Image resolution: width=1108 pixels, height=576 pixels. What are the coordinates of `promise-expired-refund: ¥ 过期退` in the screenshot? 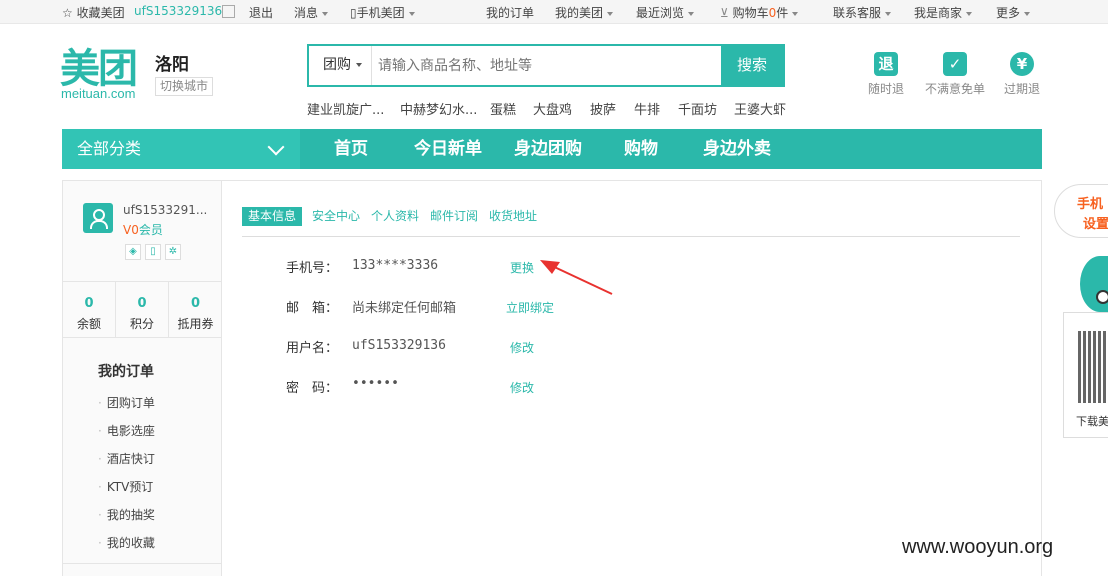 It's located at (1022, 74).